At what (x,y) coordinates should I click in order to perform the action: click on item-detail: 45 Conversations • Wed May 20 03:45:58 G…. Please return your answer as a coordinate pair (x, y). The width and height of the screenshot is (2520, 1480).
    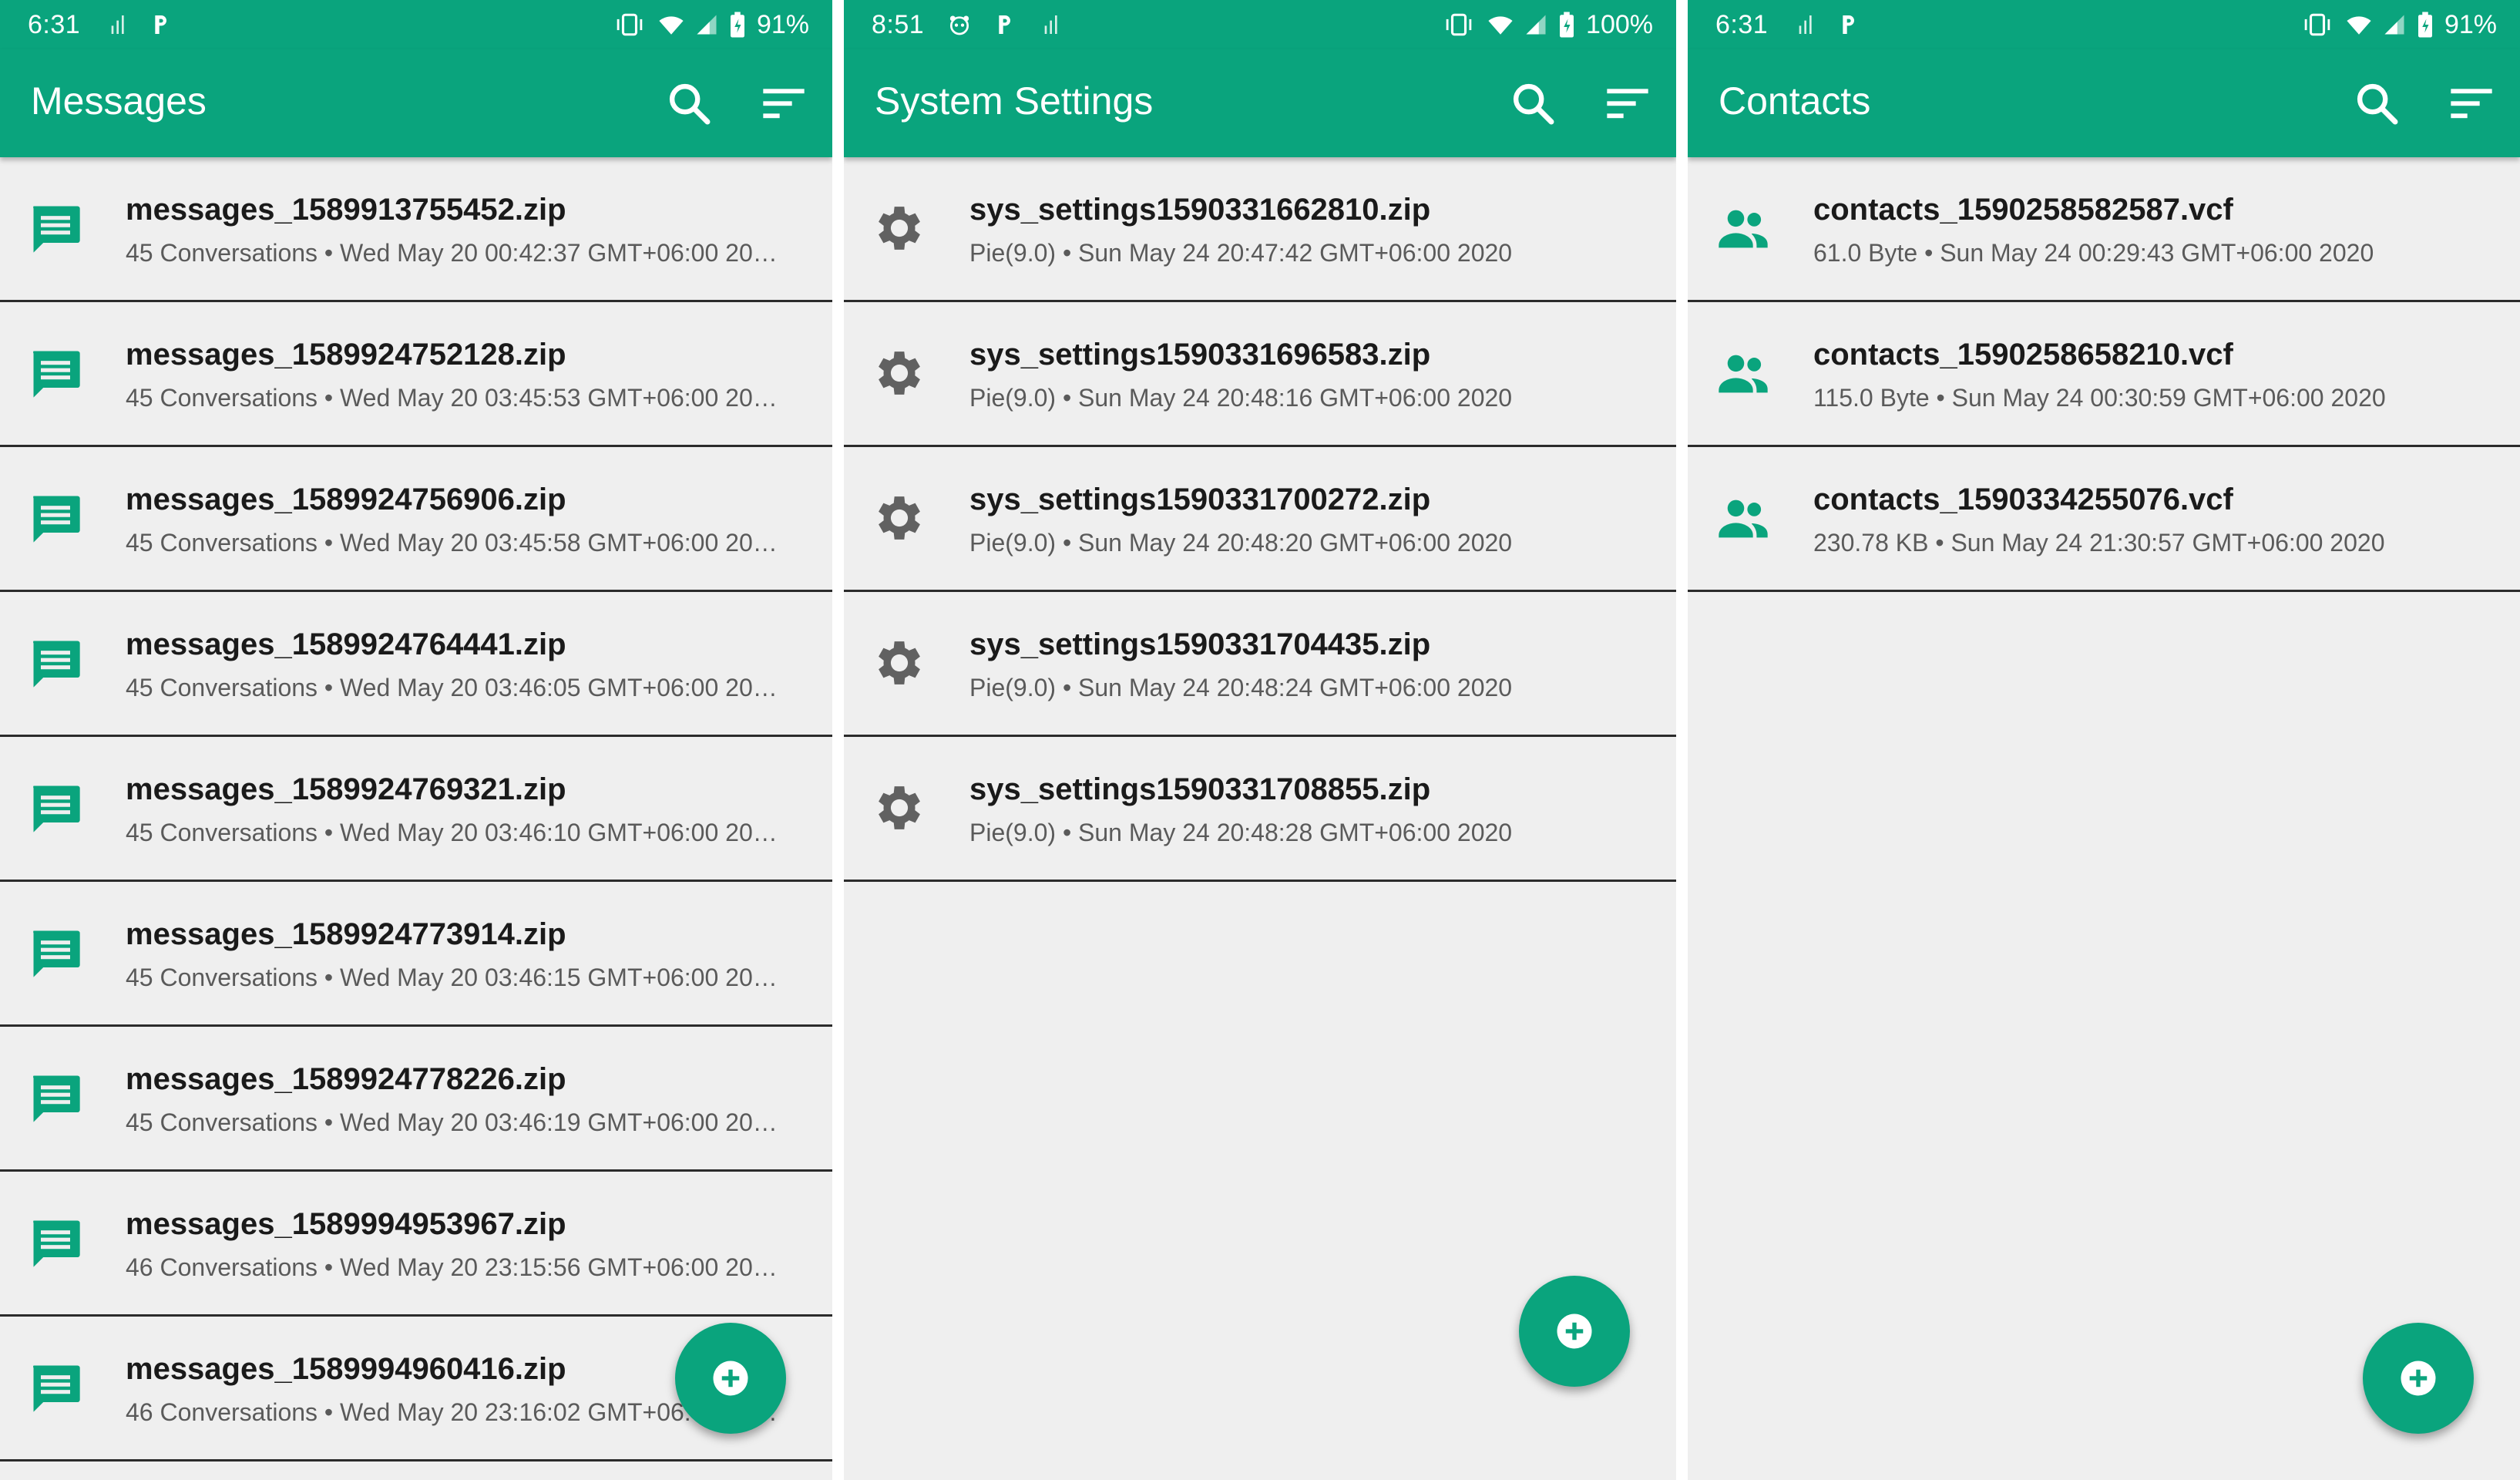
    Looking at the image, I should click on (452, 543).